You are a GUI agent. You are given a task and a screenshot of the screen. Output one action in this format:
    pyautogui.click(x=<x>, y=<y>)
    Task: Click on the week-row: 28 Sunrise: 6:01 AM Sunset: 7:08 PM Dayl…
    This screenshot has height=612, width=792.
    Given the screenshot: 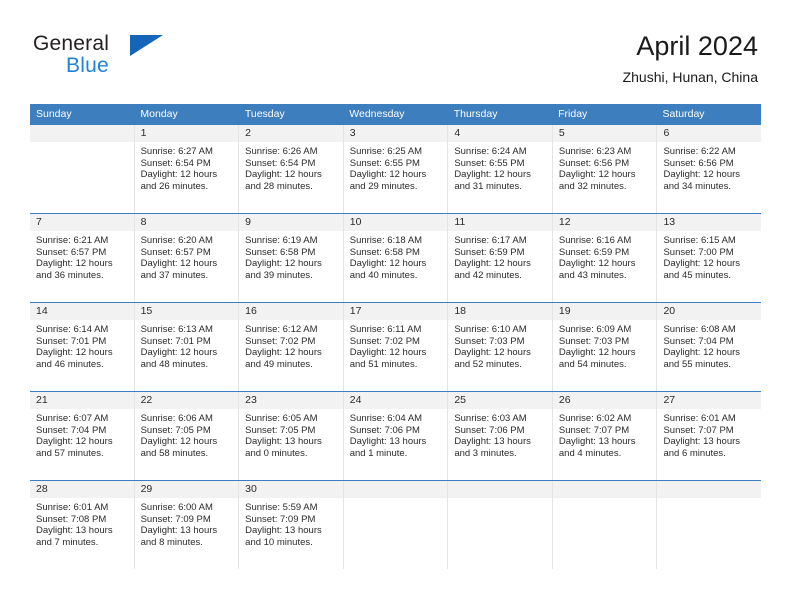 What is the action you would take?
    pyautogui.click(x=396, y=524)
    